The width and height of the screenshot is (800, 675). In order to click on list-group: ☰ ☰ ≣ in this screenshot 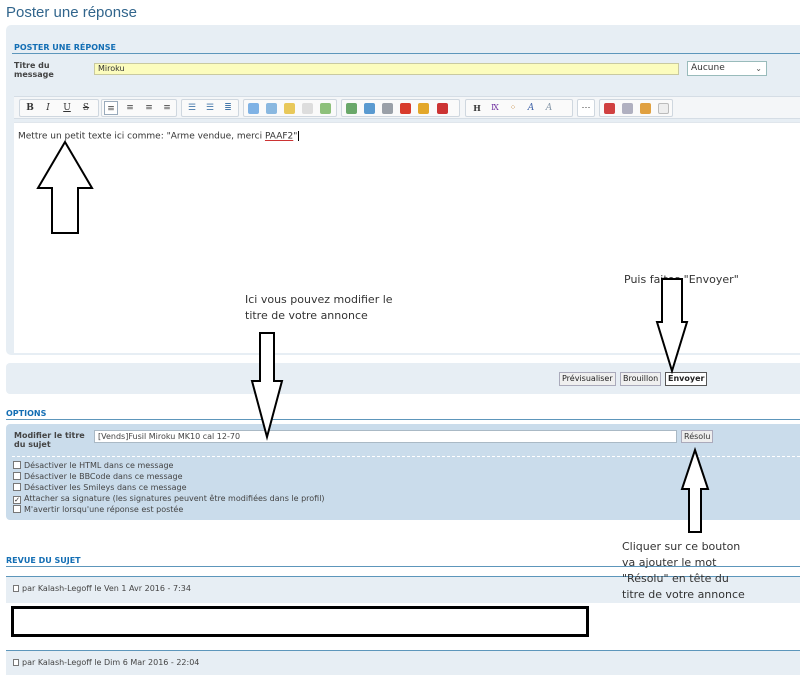, I will do `click(210, 108)`.